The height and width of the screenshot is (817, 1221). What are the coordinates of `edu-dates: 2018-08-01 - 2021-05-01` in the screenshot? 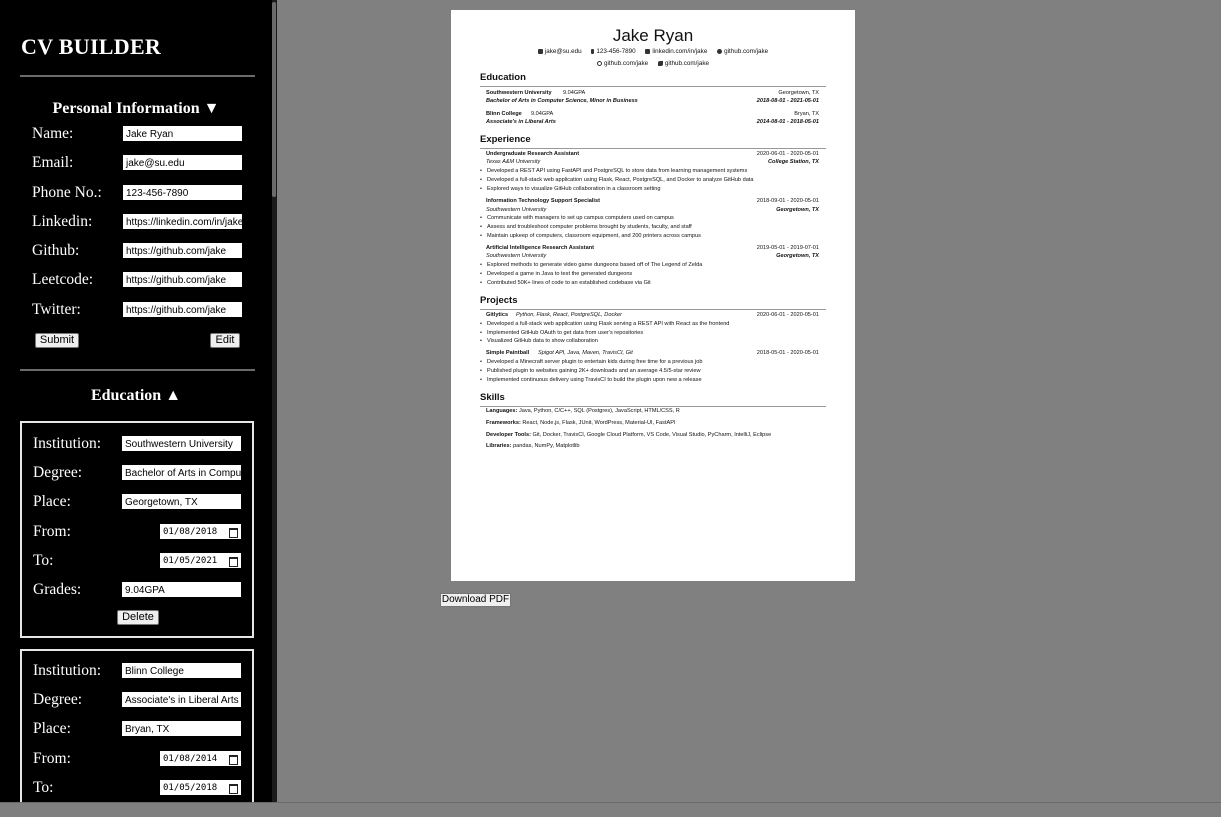 It's located at (787, 101).